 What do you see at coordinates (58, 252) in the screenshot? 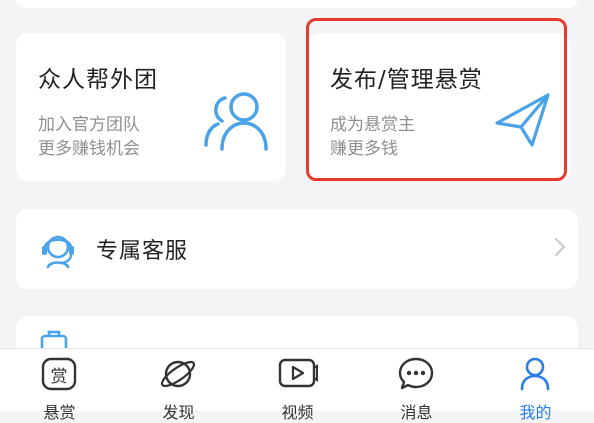
I see `headset-agent-icon` at bounding box center [58, 252].